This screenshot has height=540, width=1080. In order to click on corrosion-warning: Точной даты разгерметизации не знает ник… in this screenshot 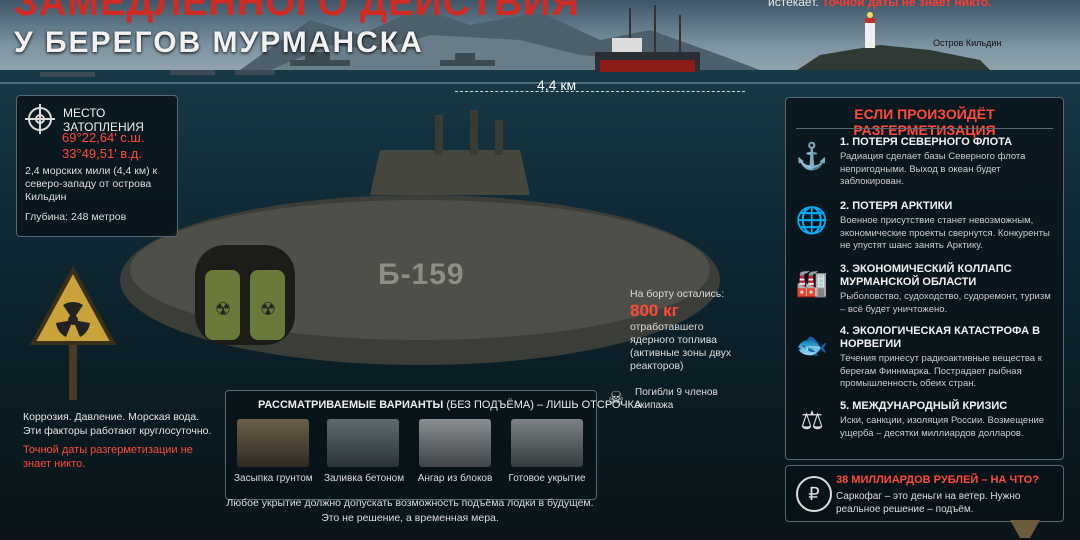, I will do `click(108, 457)`.